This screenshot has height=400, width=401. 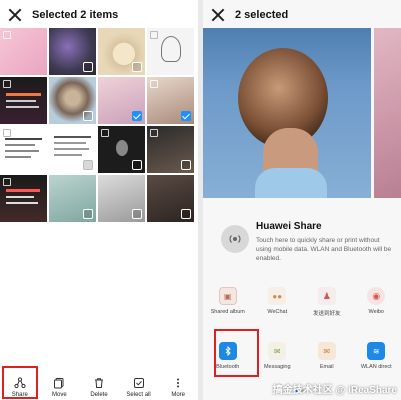 What do you see at coordinates (326, 314) in the screenshot?
I see `app-label: 发送到好友` at bounding box center [326, 314].